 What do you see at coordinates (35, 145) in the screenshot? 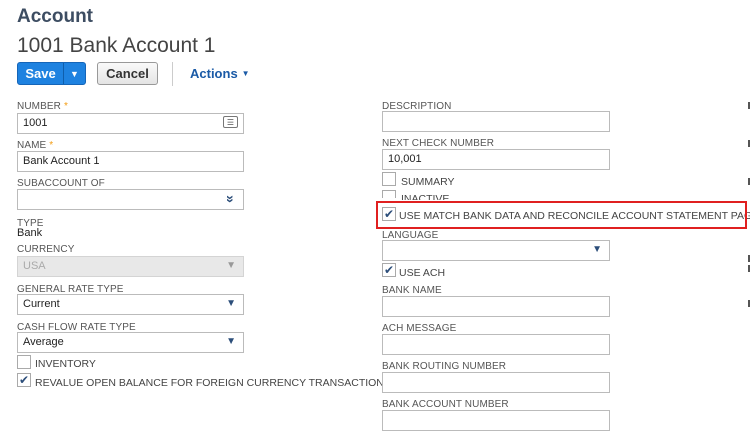
I see `name-label: NAME *` at bounding box center [35, 145].